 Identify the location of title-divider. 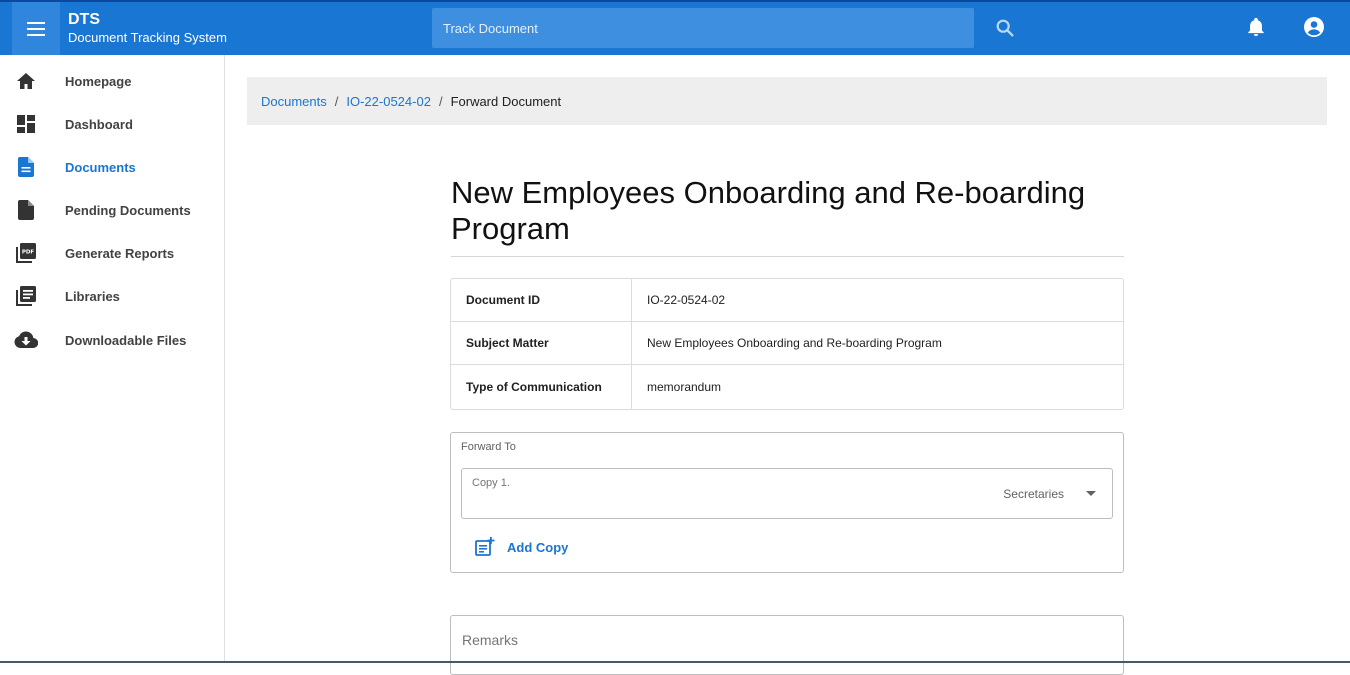
(787, 256).